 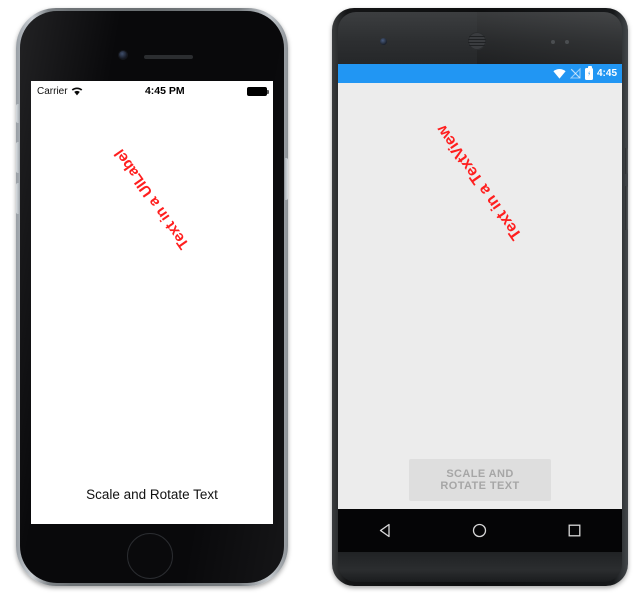 What do you see at coordinates (553, 42) in the screenshot?
I see `proximity-sensor-icon` at bounding box center [553, 42].